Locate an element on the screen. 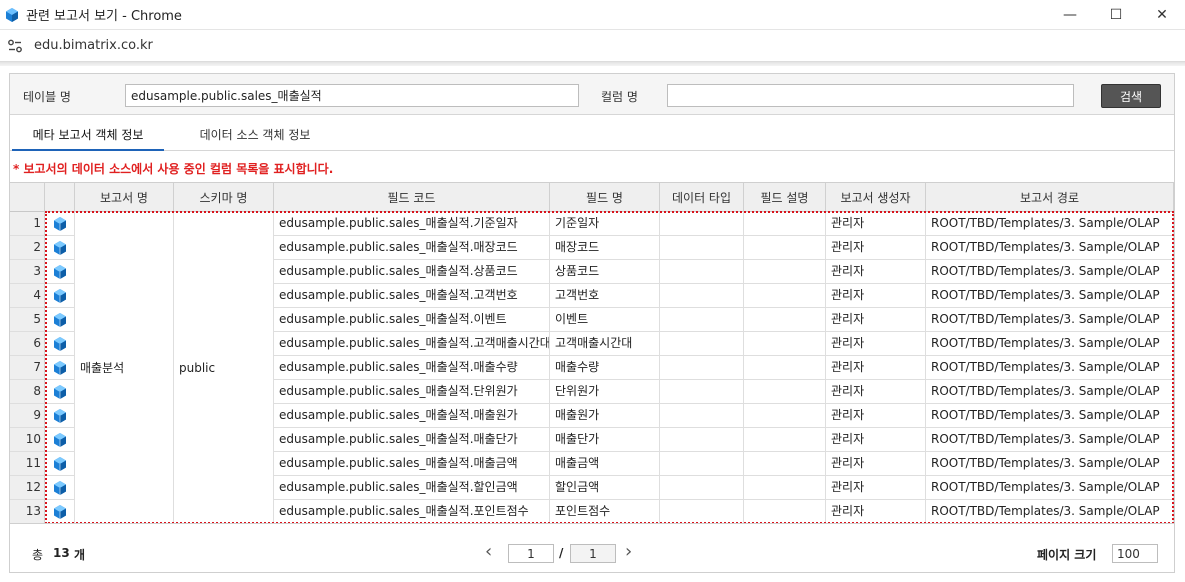  cell-field-code: edusample.public.sales_매출실적.매출금액 is located at coordinates (412, 464).